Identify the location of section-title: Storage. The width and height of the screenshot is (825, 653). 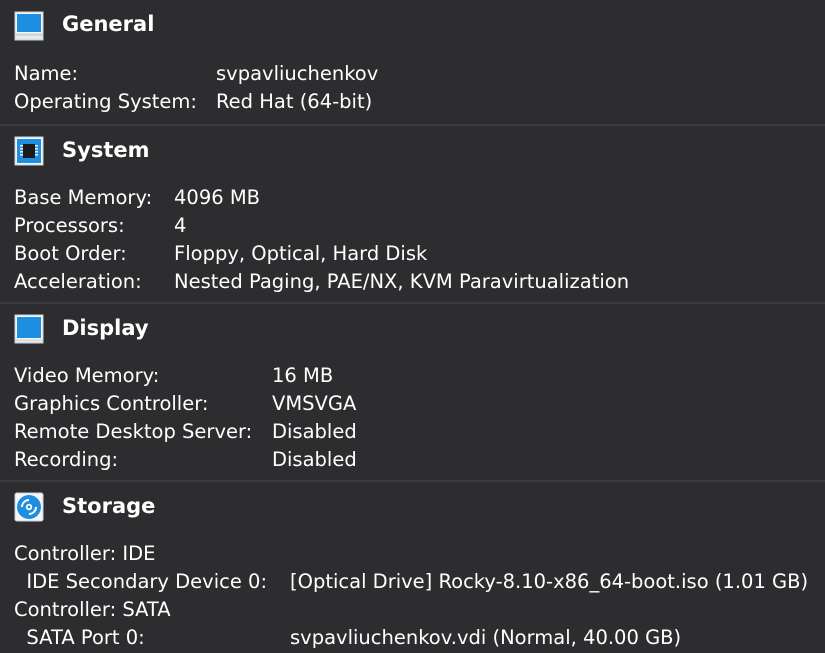
(109, 506).